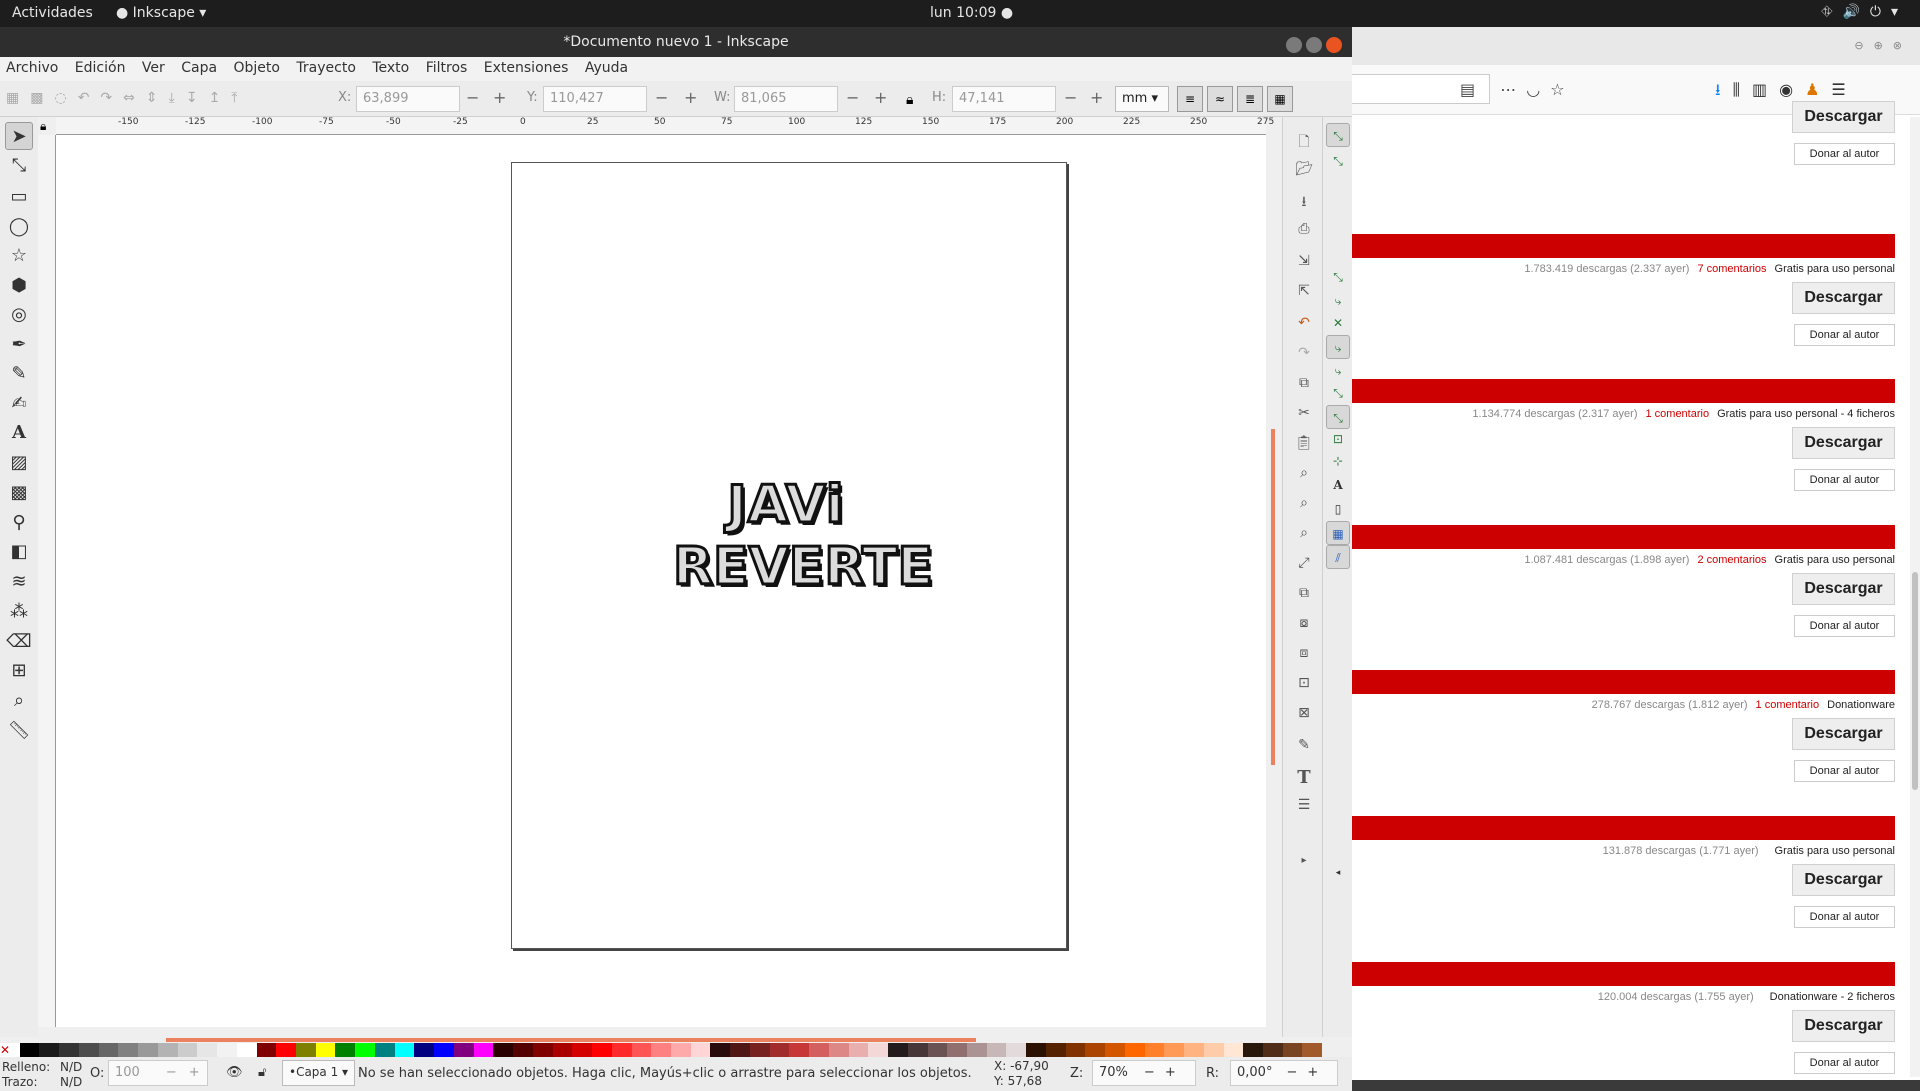 The width and height of the screenshot is (1920, 1091). Describe the element at coordinates (1338, 135) in the screenshot. I see `snap-toggle-icon: ⤡` at that location.